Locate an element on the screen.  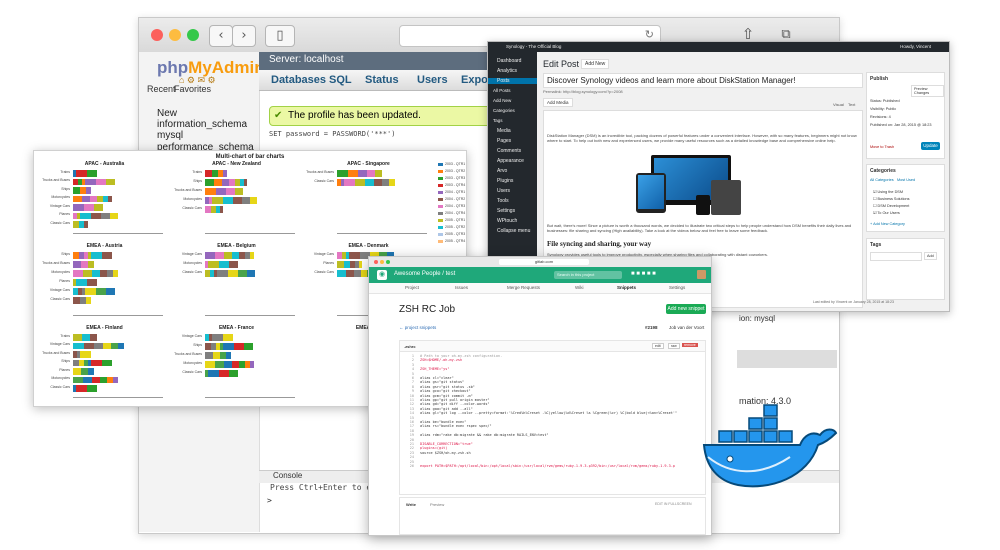
edit-in-fullscreen-link: EDIT IN FULLSCREEN is located at coordinates (673, 504).